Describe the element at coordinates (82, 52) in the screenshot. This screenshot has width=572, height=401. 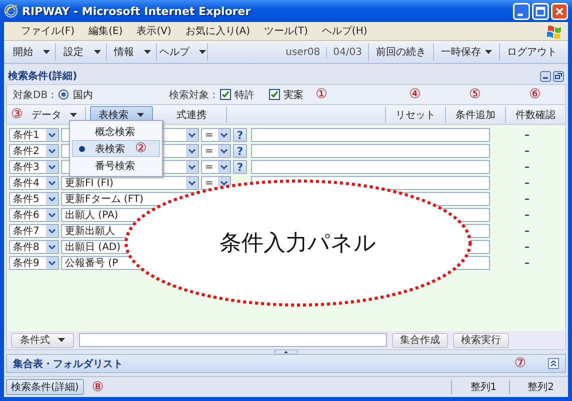
I see `menu-button: 設定` at that location.